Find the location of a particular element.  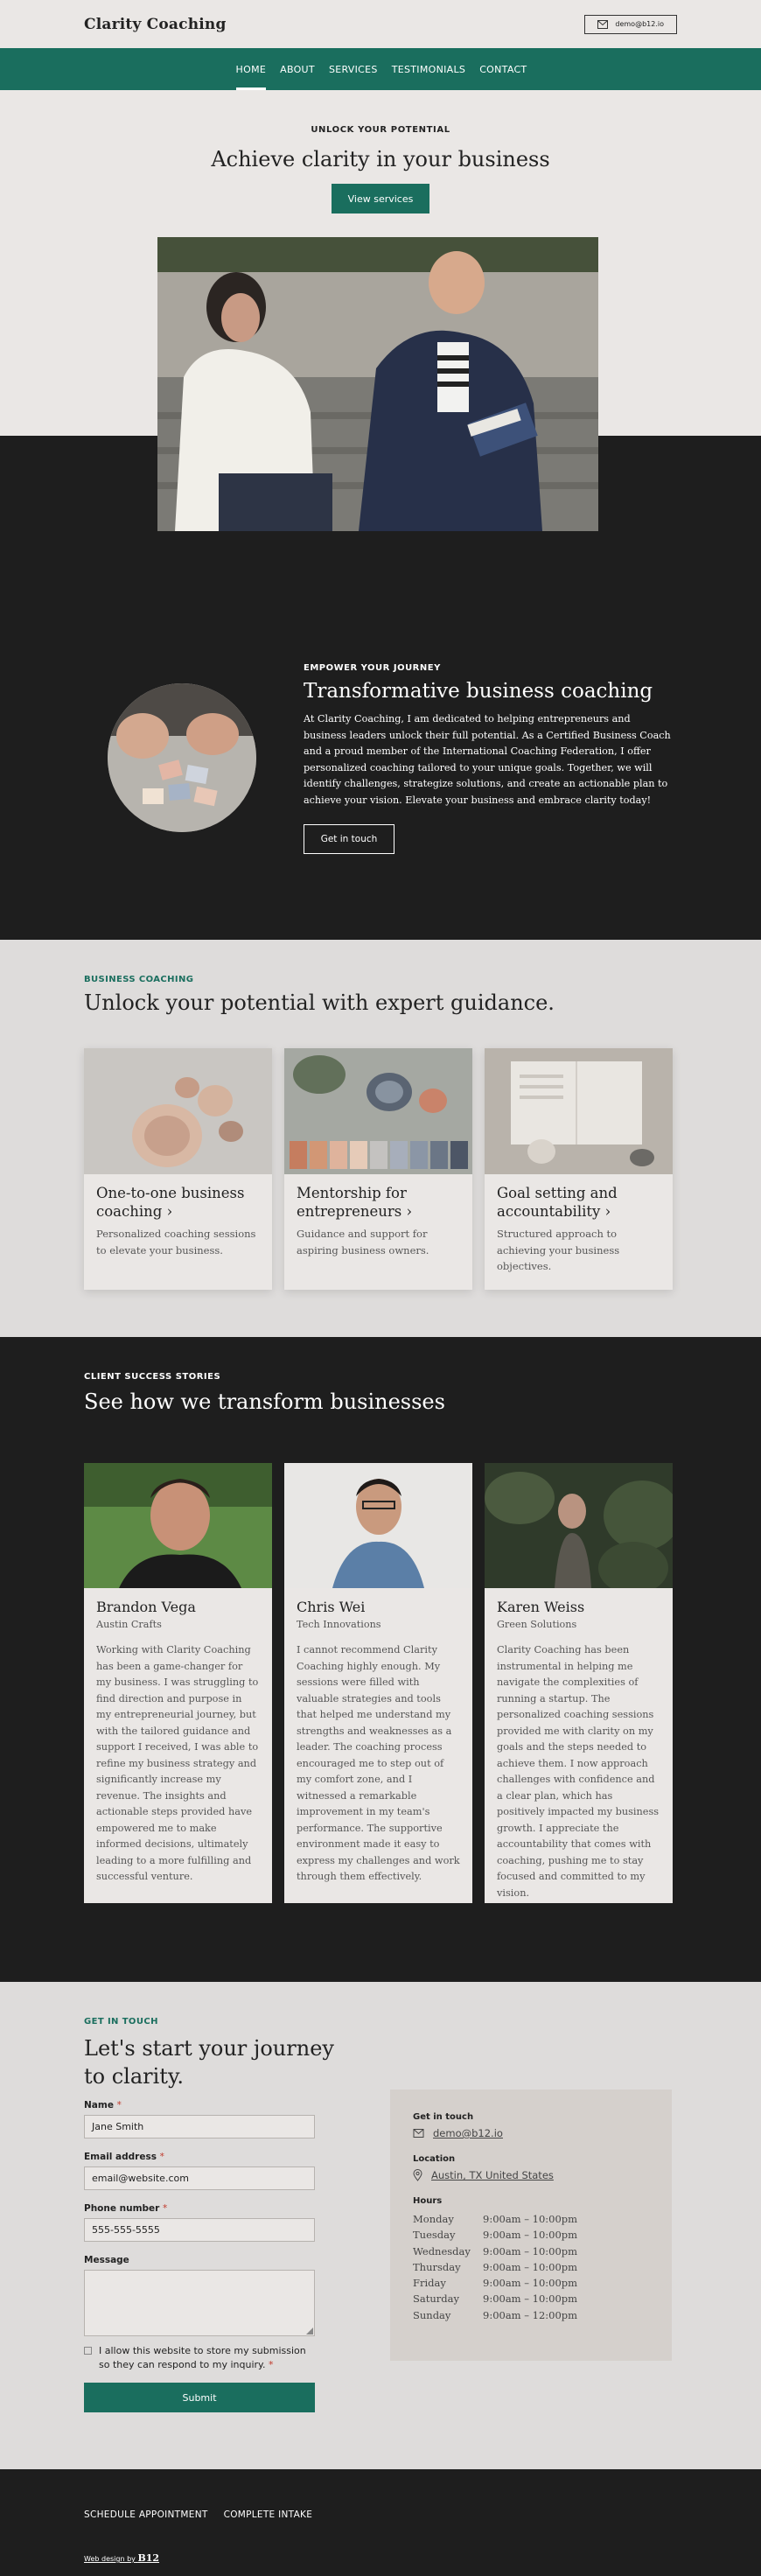

service-title: Mentorship for entrepreneurs › is located at coordinates (355, 1202).